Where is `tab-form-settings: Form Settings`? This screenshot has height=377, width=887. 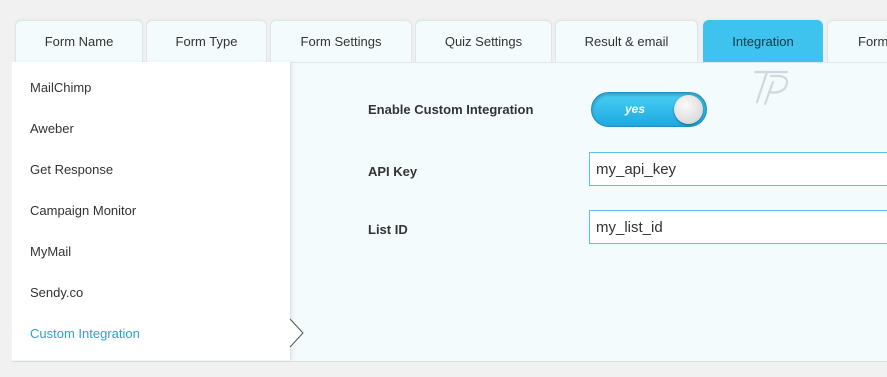 tab-form-settings: Form Settings is located at coordinates (341, 41).